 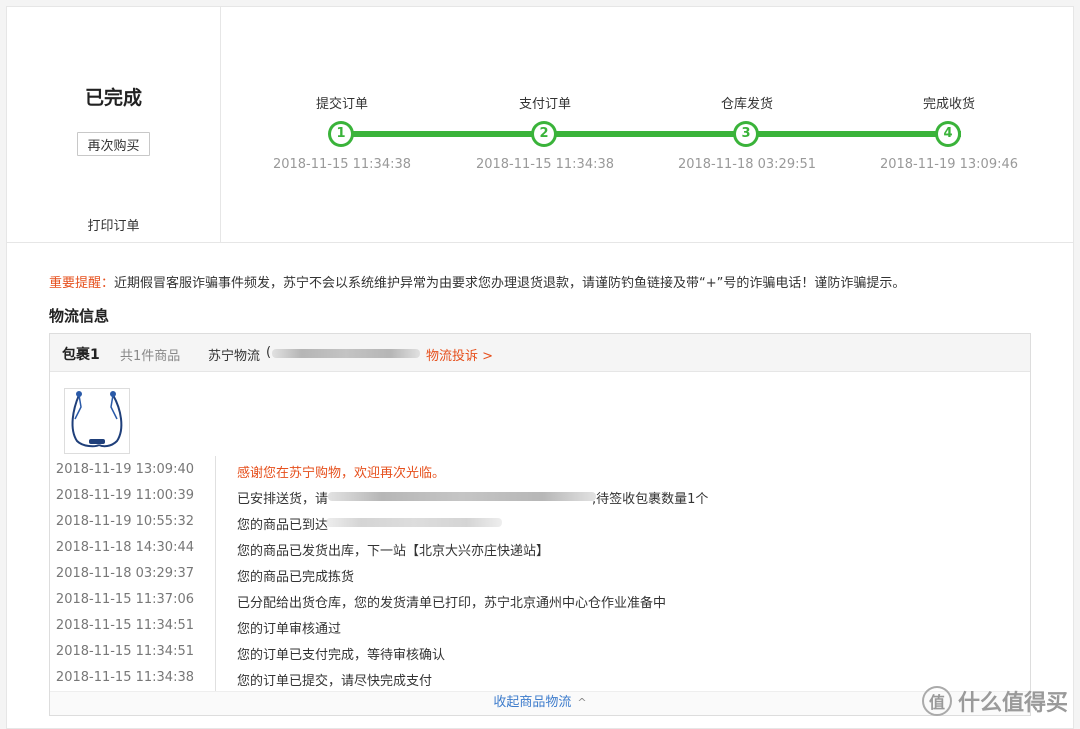 What do you see at coordinates (283, 525) in the screenshot?
I see `event-text: 您的商品已到达` at bounding box center [283, 525].